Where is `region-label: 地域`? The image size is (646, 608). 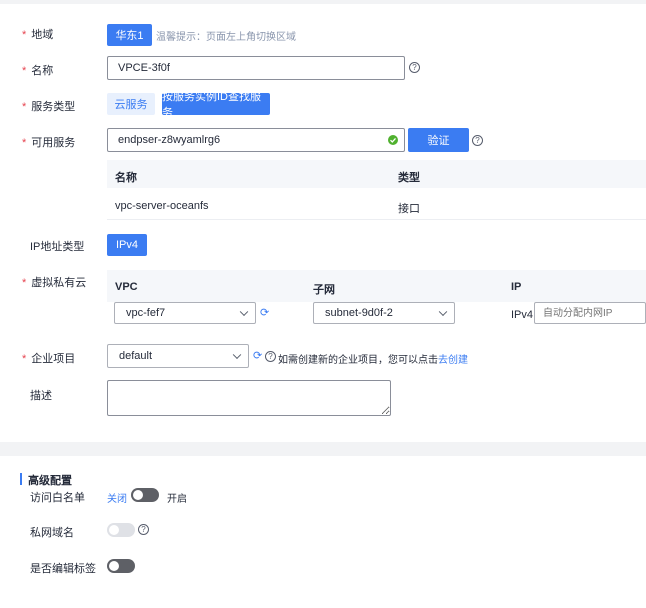 region-label: 地域 is located at coordinates (37, 34).